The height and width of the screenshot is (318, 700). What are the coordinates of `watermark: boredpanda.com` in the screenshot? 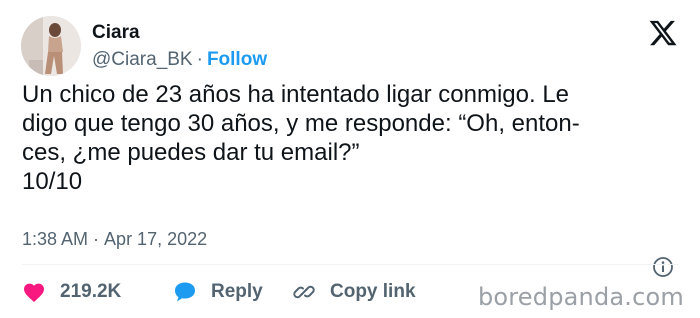 It's located at (580, 297).